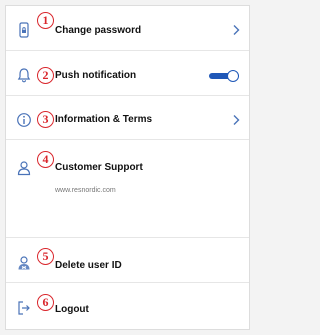 Image resolution: width=320 pixels, height=335 pixels. What do you see at coordinates (98, 30) in the screenshot?
I see `change-password-label: Change password` at bounding box center [98, 30].